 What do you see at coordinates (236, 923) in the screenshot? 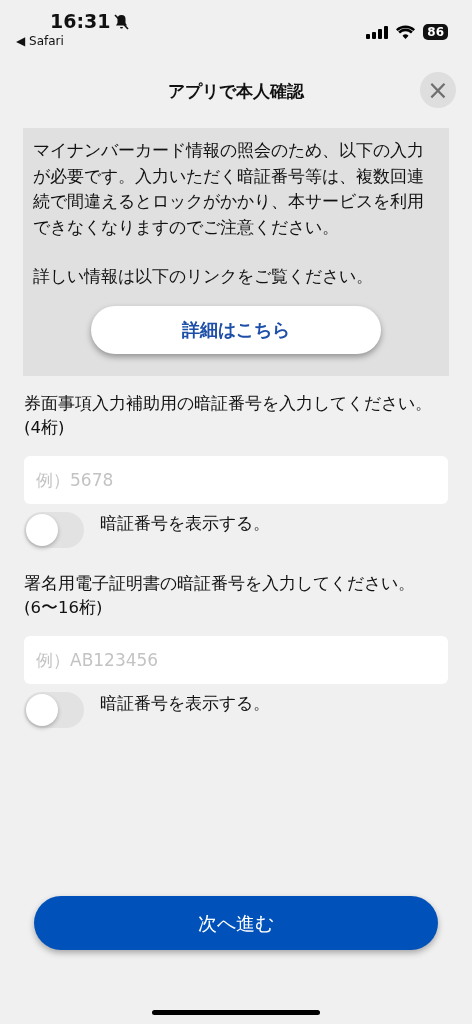
I see `next-button: 次へ進む` at bounding box center [236, 923].